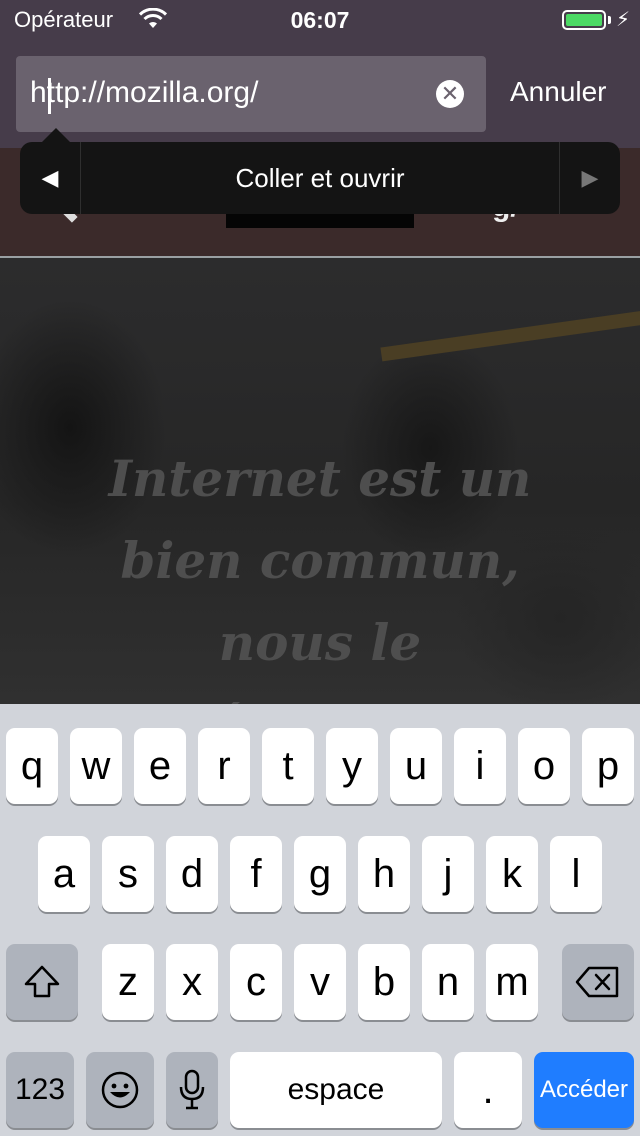 Image resolution: width=640 pixels, height=1136 pixels. I want to click on key-h: h, so click(384, 874).